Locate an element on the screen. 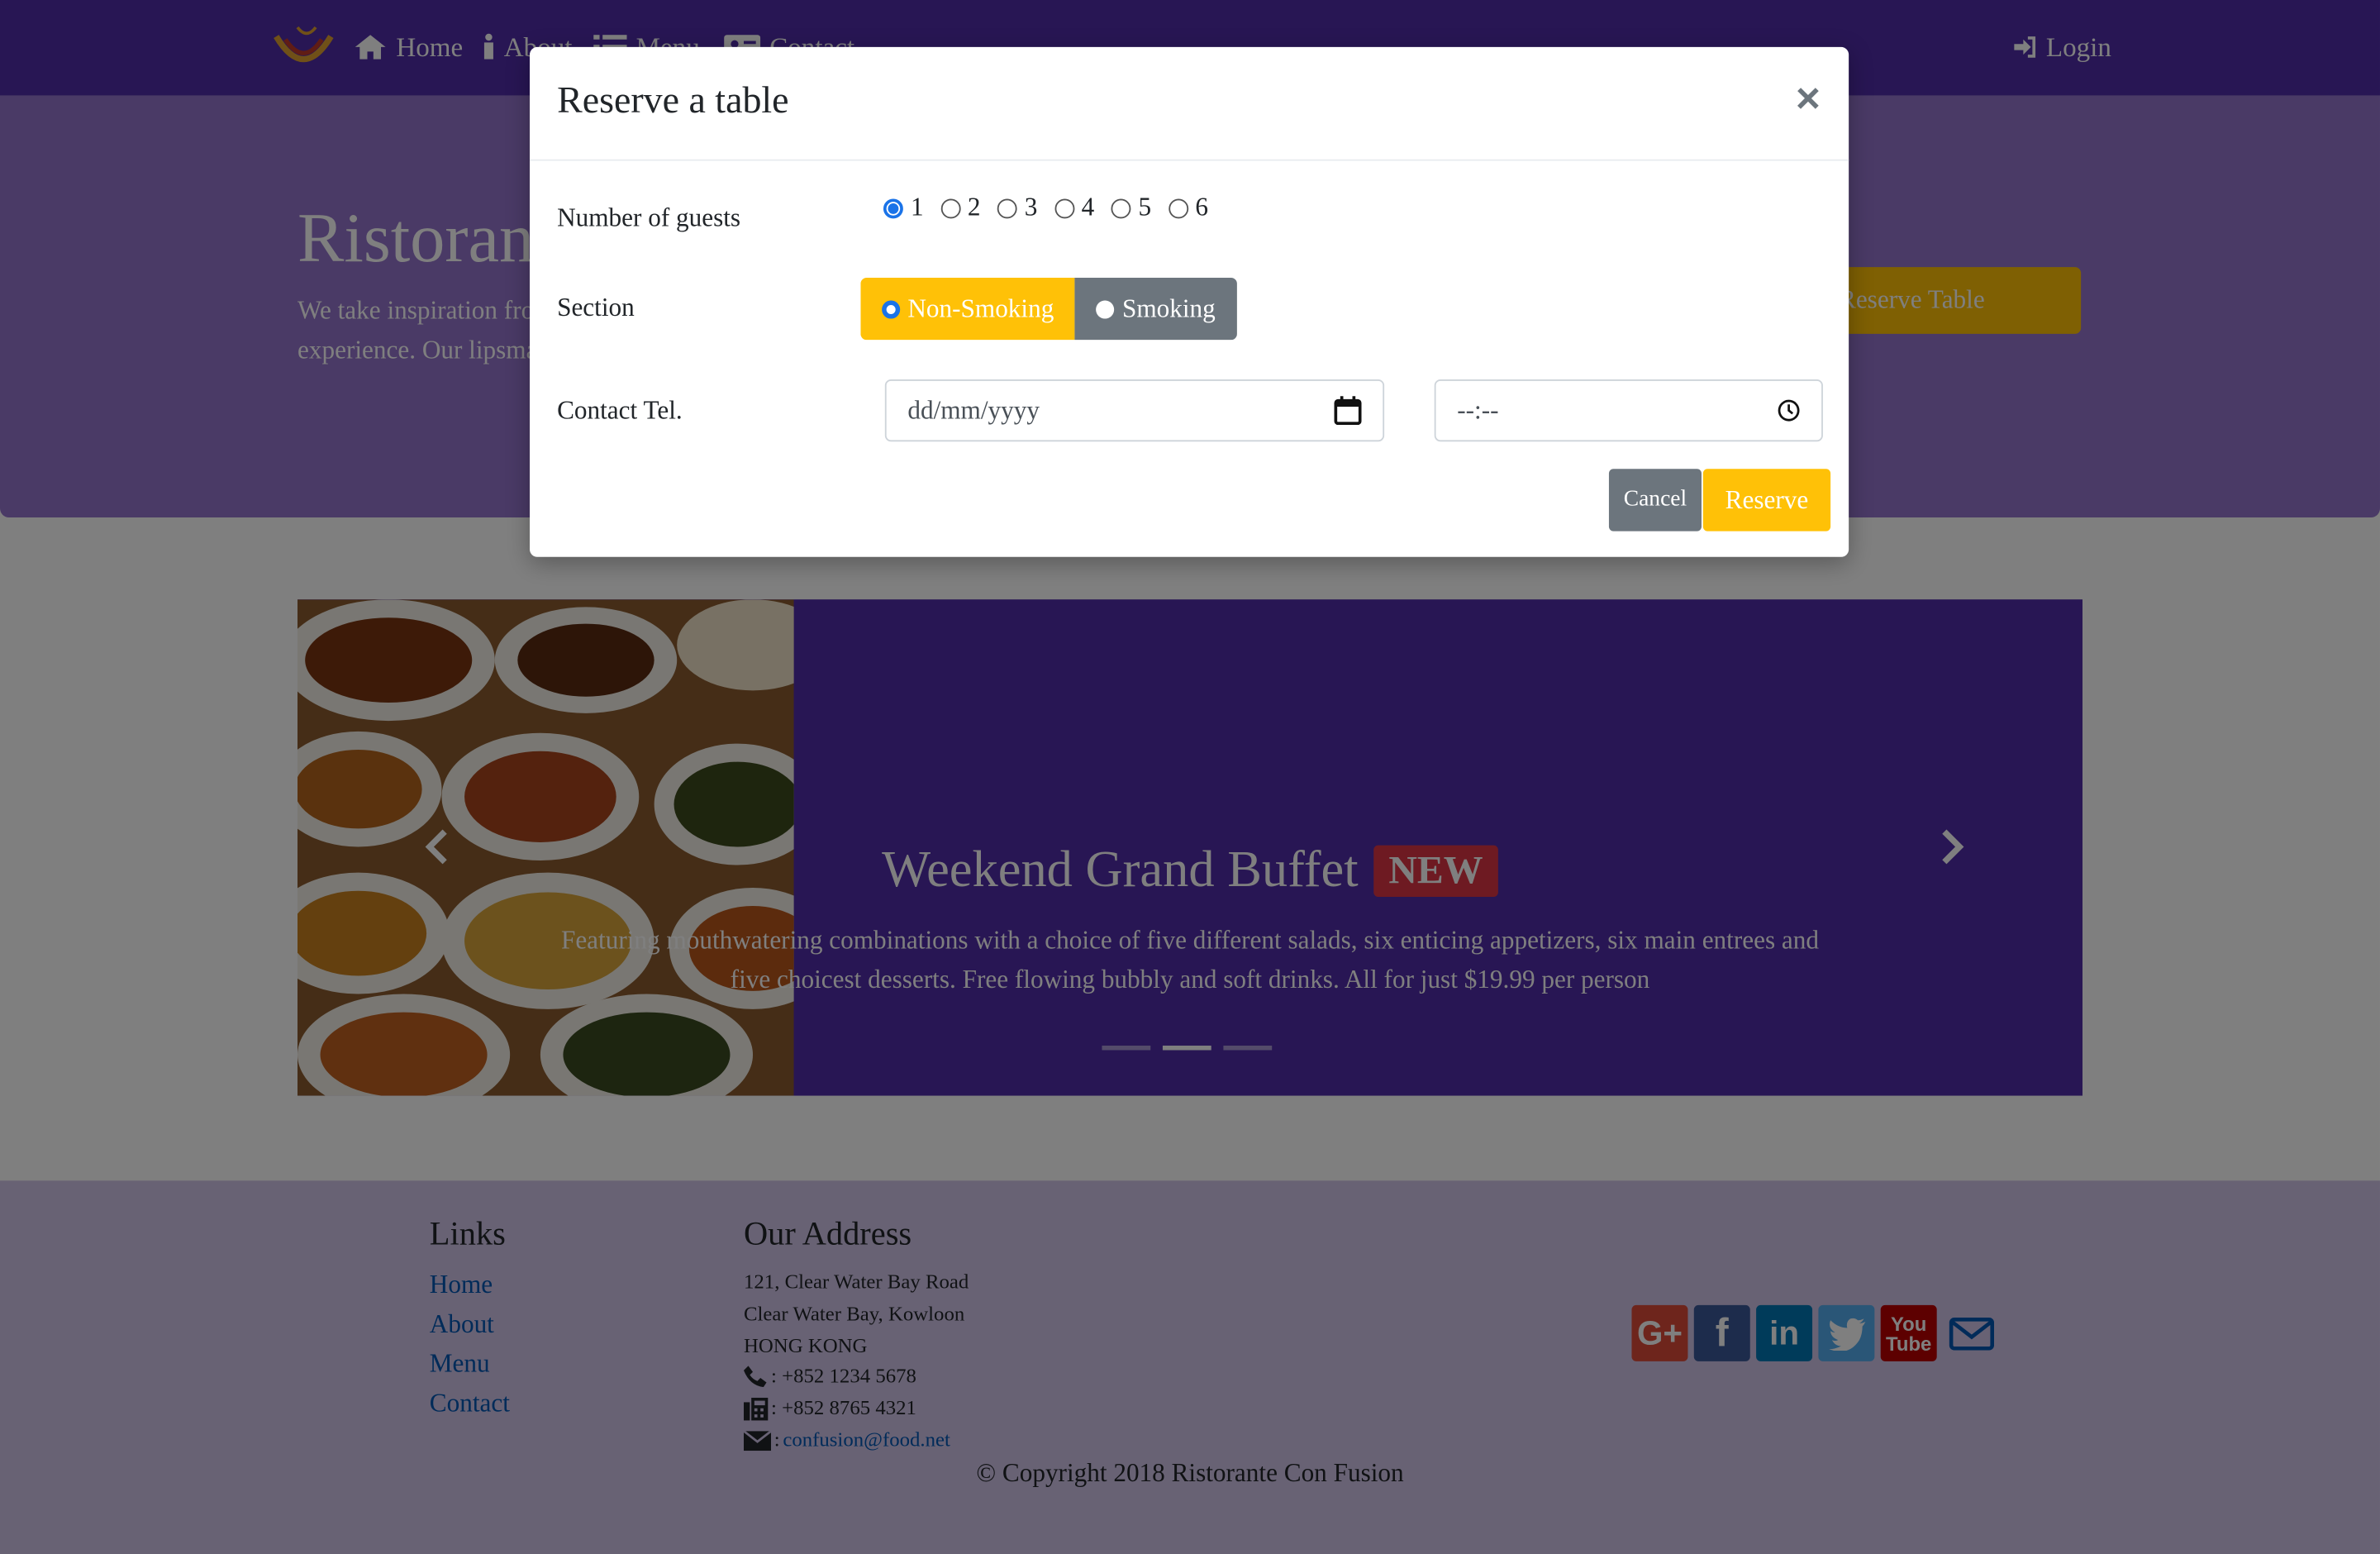  smoking-option: Smoking is located at coordinates (1156, 309).